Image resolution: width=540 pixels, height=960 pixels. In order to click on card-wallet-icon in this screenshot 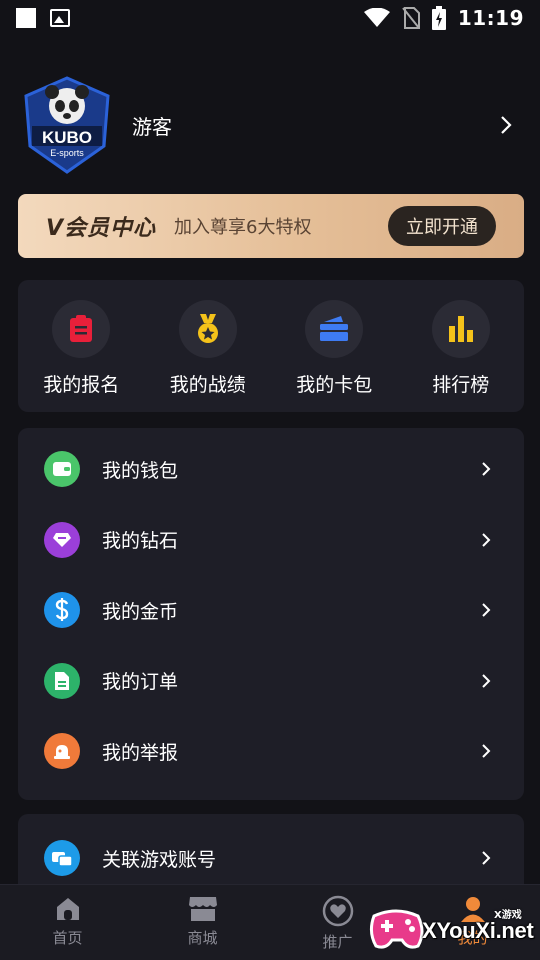, I will do `click(334, 329)`.